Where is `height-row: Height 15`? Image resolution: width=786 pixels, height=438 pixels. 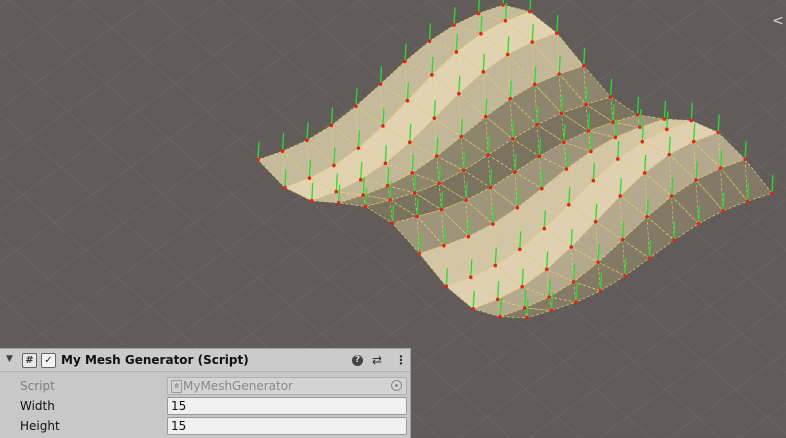
height-row: Height 15 is located at coordinates (205, 426).